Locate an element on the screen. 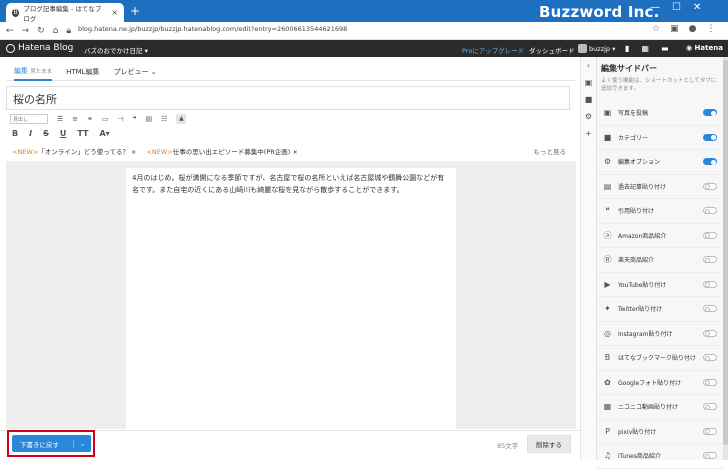  close-tab-icon: × is located at coordinates (114, 12).